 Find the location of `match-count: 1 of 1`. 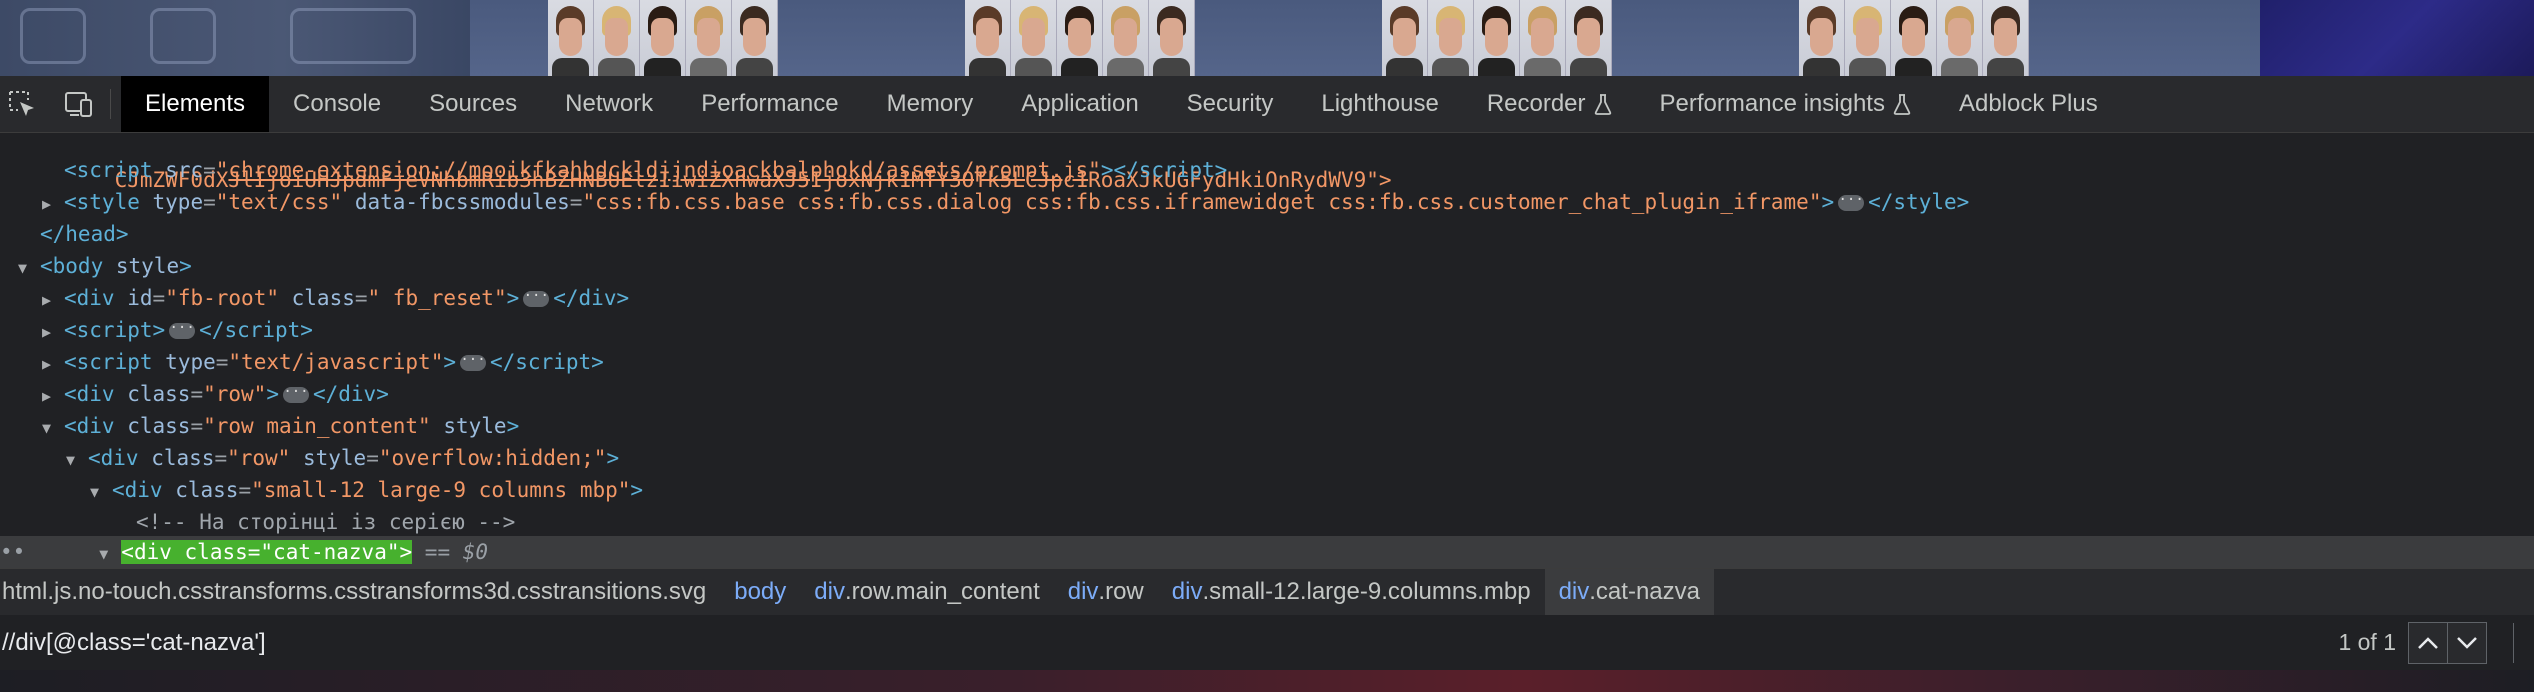

match-count: 1 of 1 is located at coordinates (2367, 642).